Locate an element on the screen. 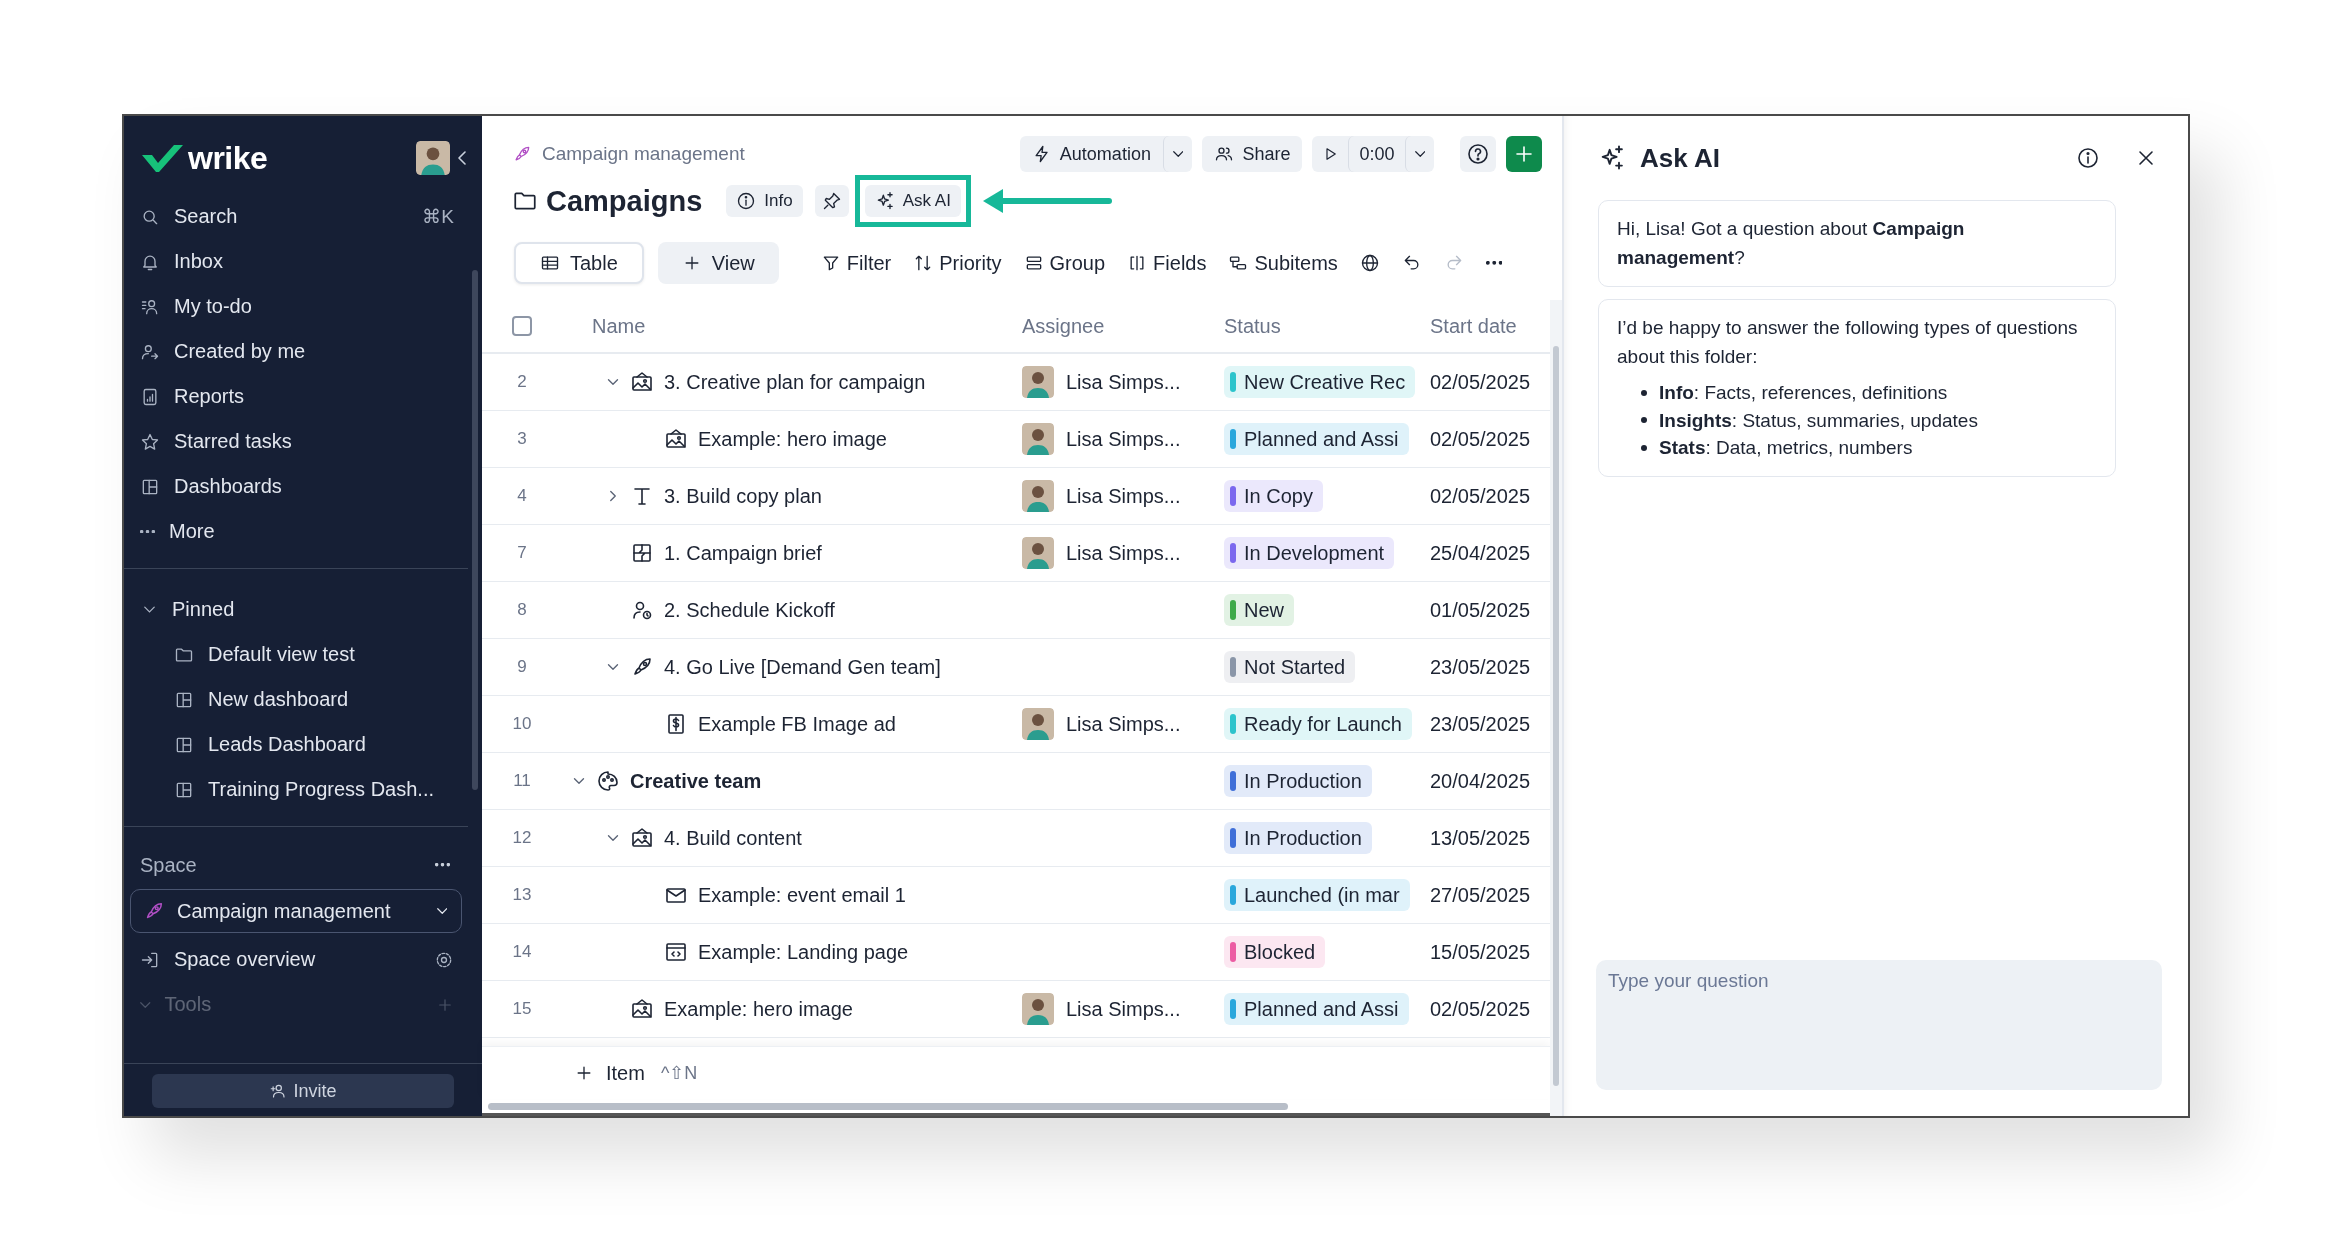  pin-icon is located at coordinates (831, 201).